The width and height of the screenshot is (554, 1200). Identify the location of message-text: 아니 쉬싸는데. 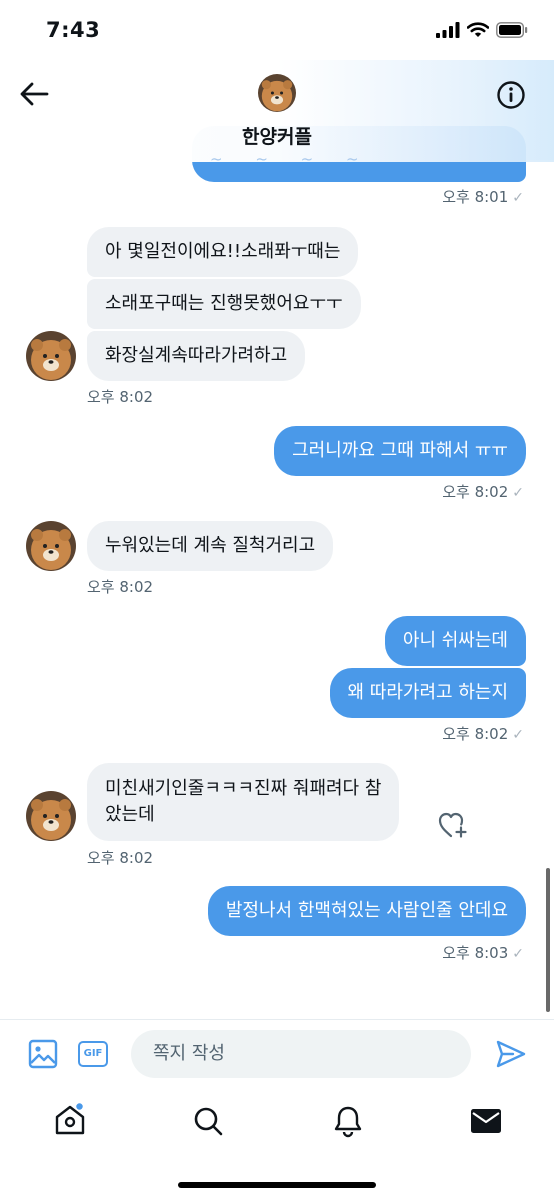
(455, 640).